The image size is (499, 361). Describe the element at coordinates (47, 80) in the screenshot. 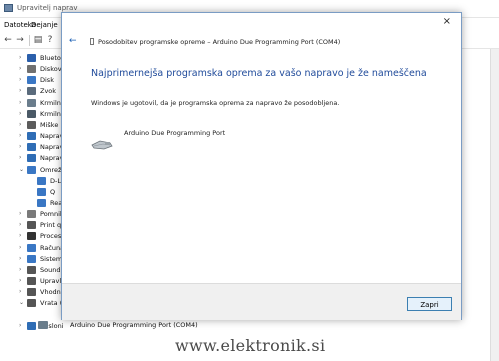

I see `tree-item-label: Disk` at that location.